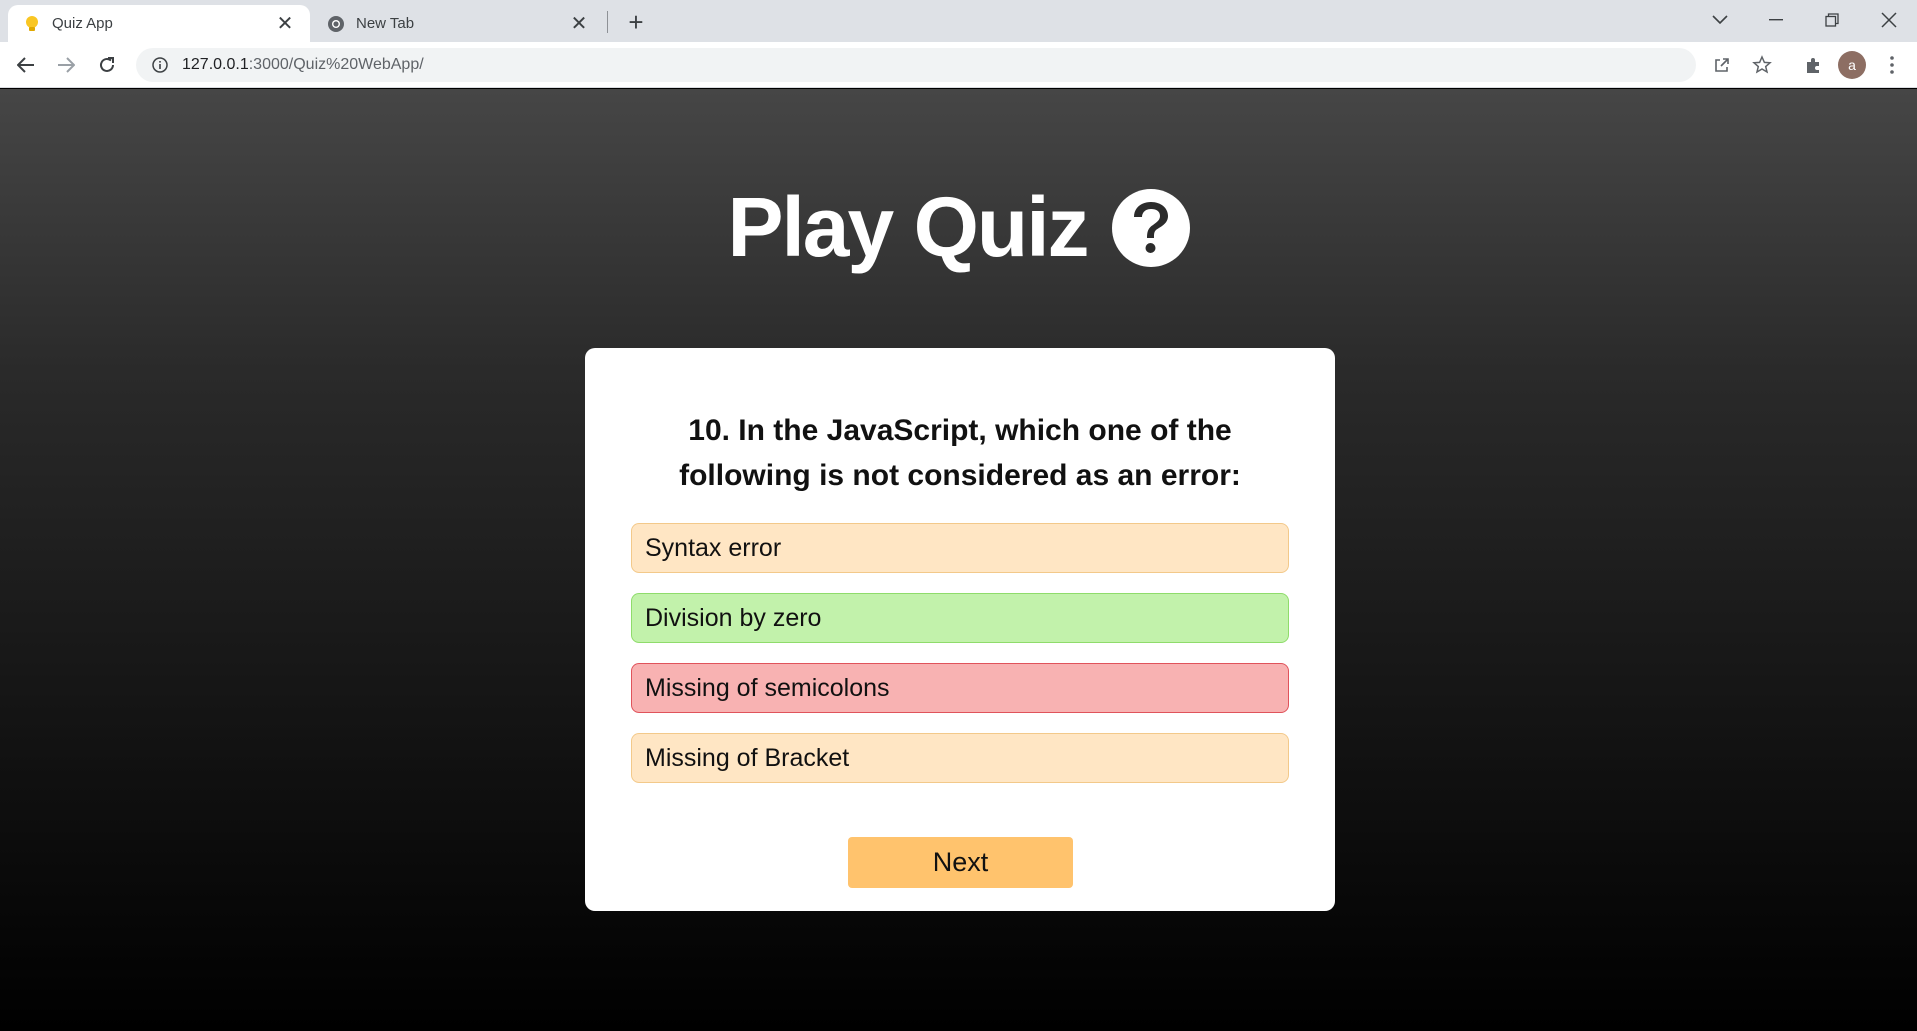 Image resolution: width=1917 pixels, height=1031 pixels. What do you see at coordinates (107, 65) in the screenshot?
I see `reload-icon` at bounding box center [107, 65].